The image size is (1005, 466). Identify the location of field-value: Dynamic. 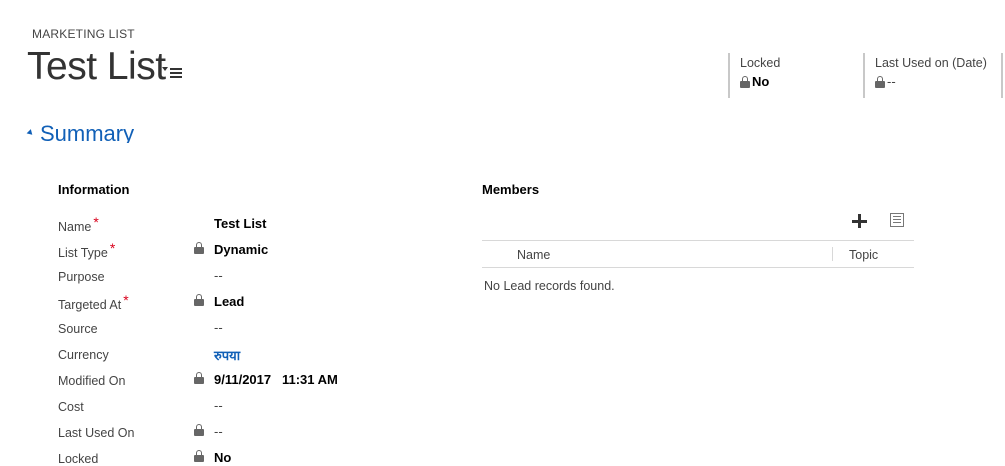
(241, 249).